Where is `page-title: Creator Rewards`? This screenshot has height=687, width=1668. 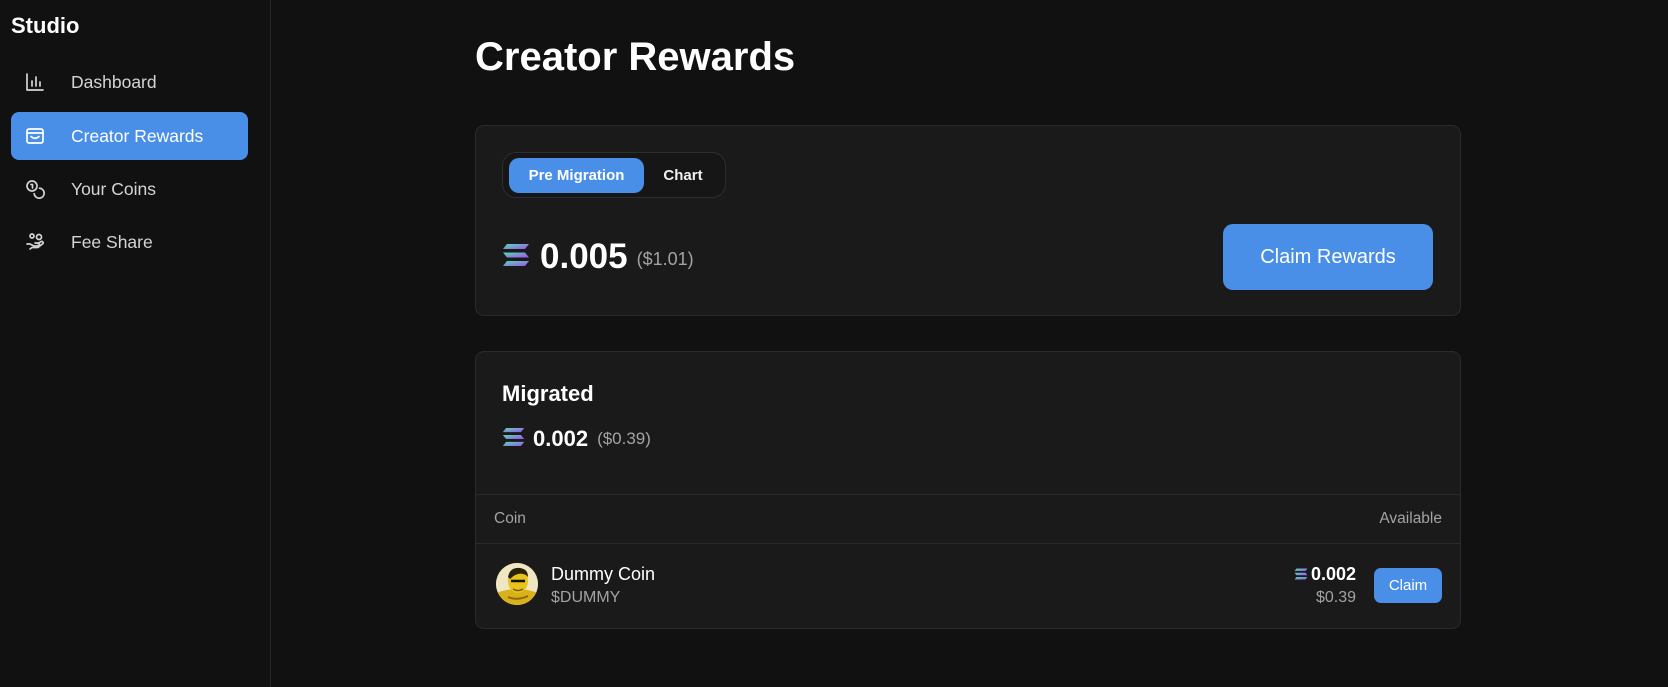 page-title: Creator Rewards is located at coordinates (635, 57).